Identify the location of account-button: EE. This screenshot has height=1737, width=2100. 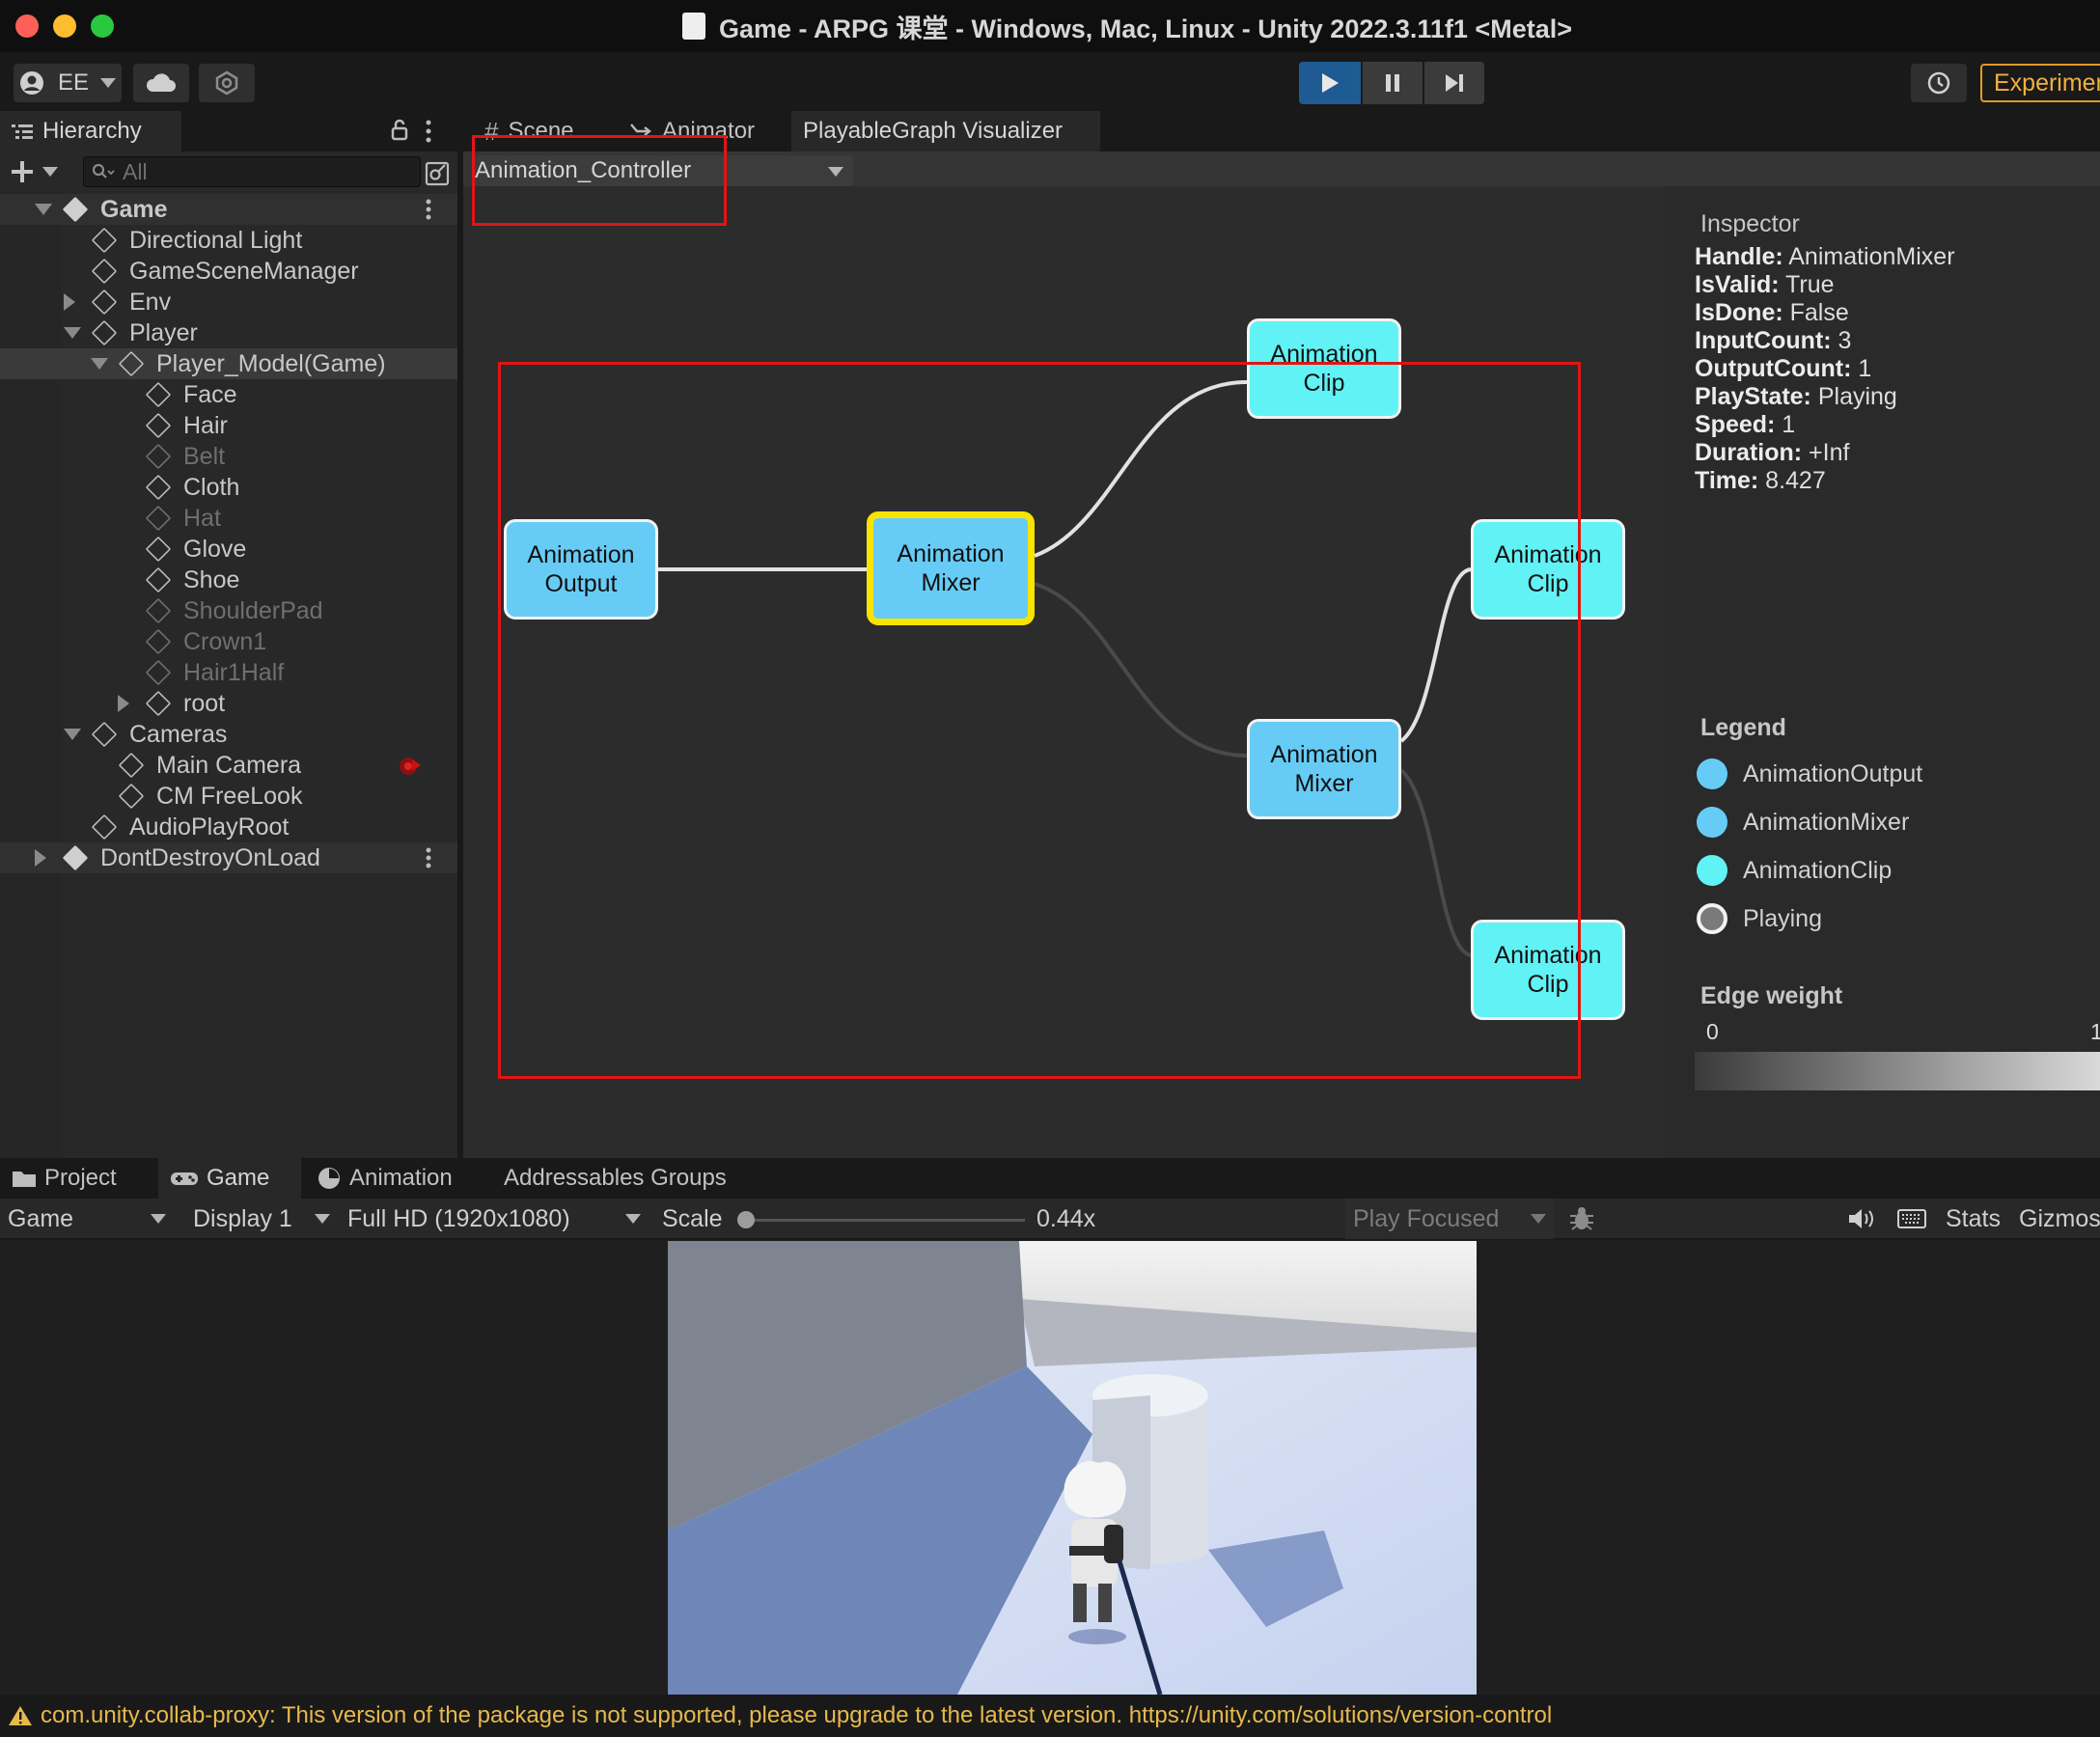
(68, 83).